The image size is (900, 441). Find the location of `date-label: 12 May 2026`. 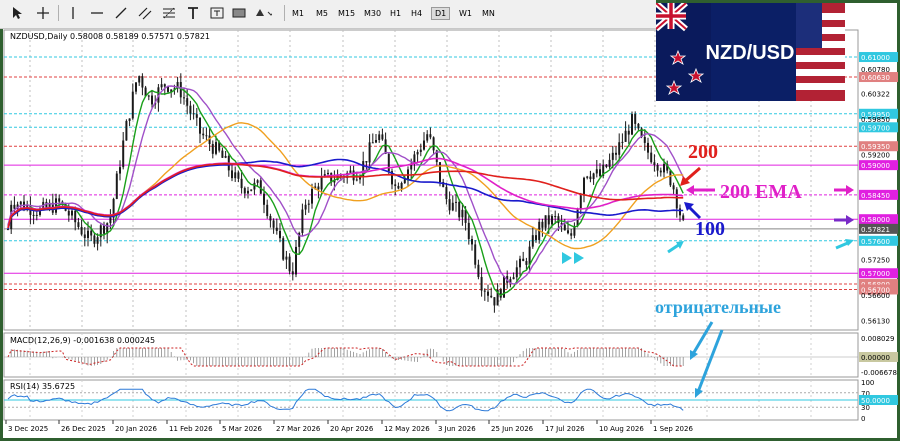

date-label: 12 May 2026 is located at coordinates (407, 429).